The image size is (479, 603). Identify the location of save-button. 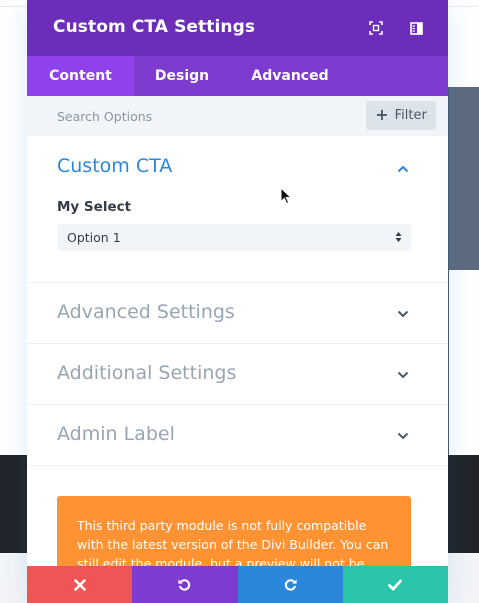
(395, 584).